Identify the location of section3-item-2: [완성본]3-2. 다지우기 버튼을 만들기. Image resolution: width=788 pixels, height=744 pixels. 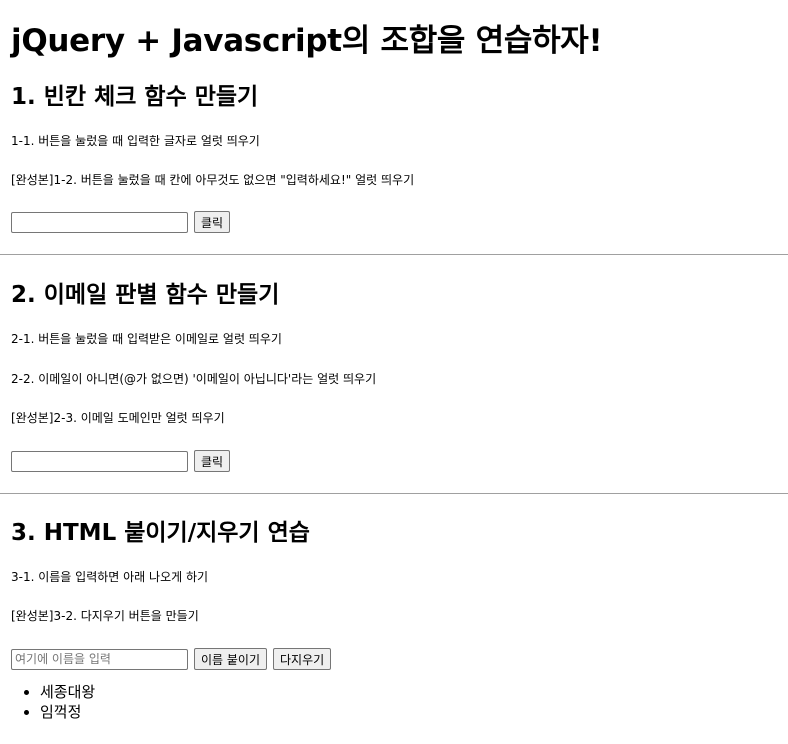
(105, 616).